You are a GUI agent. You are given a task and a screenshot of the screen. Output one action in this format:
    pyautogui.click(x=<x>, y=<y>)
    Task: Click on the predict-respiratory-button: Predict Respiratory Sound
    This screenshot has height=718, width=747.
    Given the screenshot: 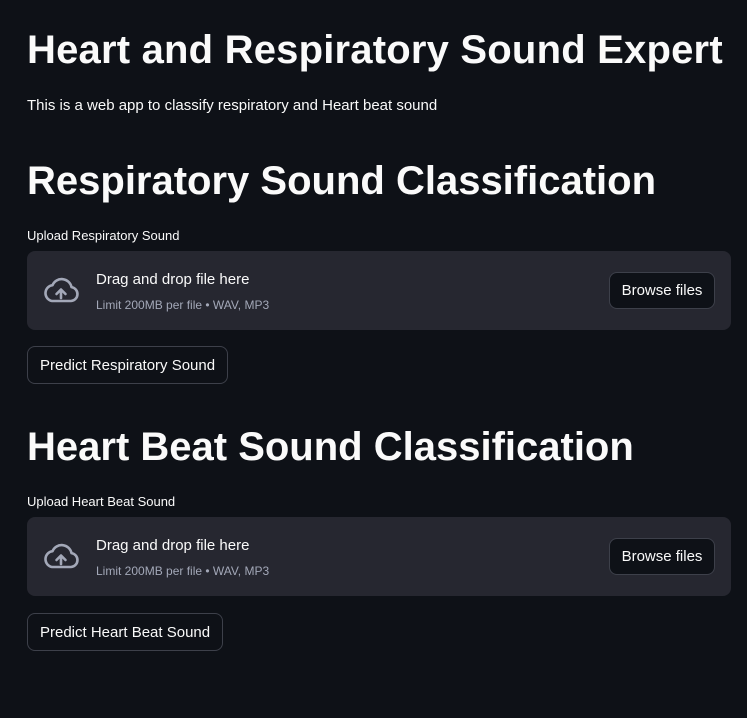 What is the action you would take?
    pyautogui.click(x=128, y=365)
    